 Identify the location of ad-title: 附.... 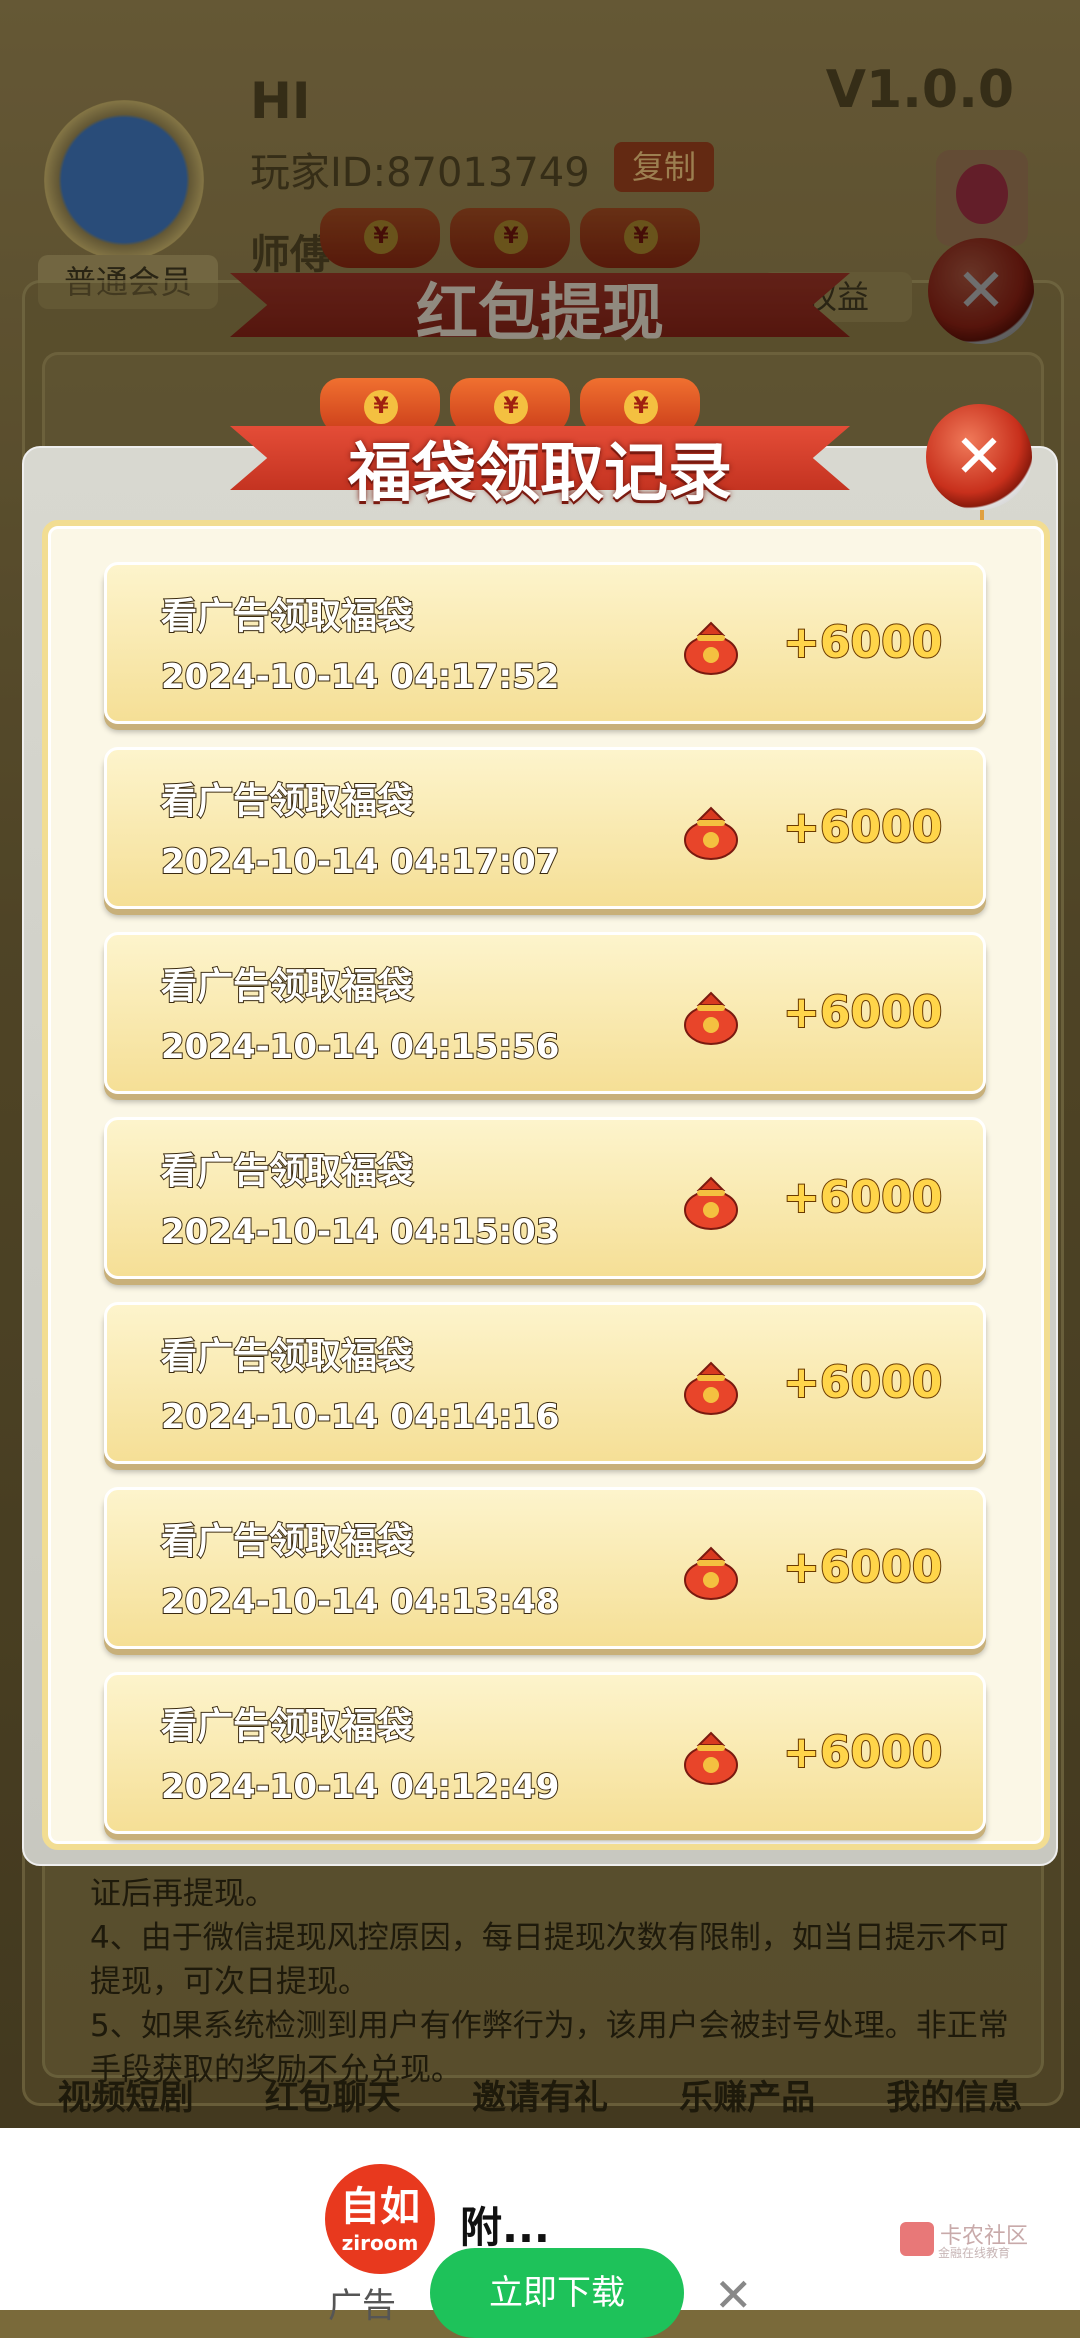
(505, 2224).